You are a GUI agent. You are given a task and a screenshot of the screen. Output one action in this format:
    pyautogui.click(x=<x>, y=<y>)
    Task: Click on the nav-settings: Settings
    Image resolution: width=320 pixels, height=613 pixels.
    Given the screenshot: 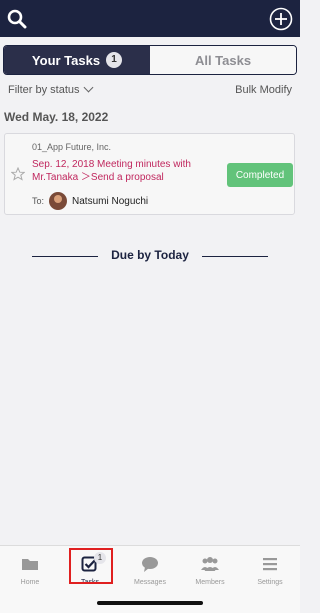 What is the action you would take?
    pyautogui.click(x=270, y=574)
    